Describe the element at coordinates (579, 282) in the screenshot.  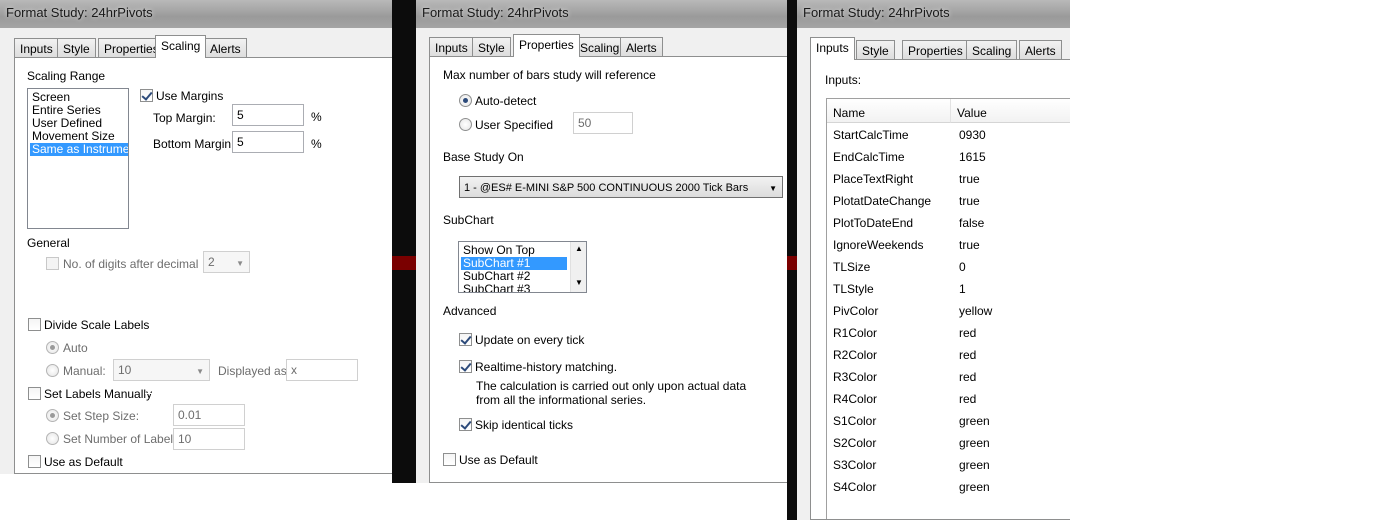
I see `scroll-down-icon: ▼` at that location.